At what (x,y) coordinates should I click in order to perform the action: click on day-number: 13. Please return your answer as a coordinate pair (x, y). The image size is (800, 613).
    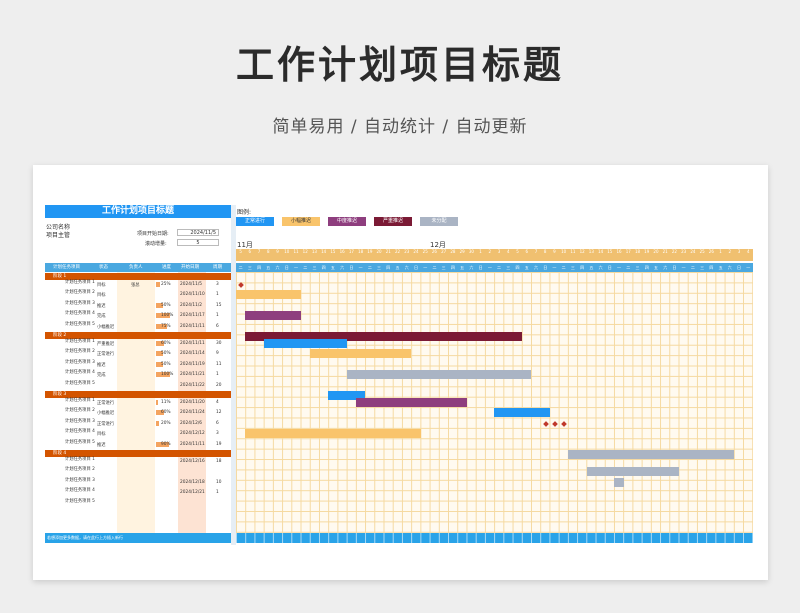
    Looking at the image, I should click on (314, 251).